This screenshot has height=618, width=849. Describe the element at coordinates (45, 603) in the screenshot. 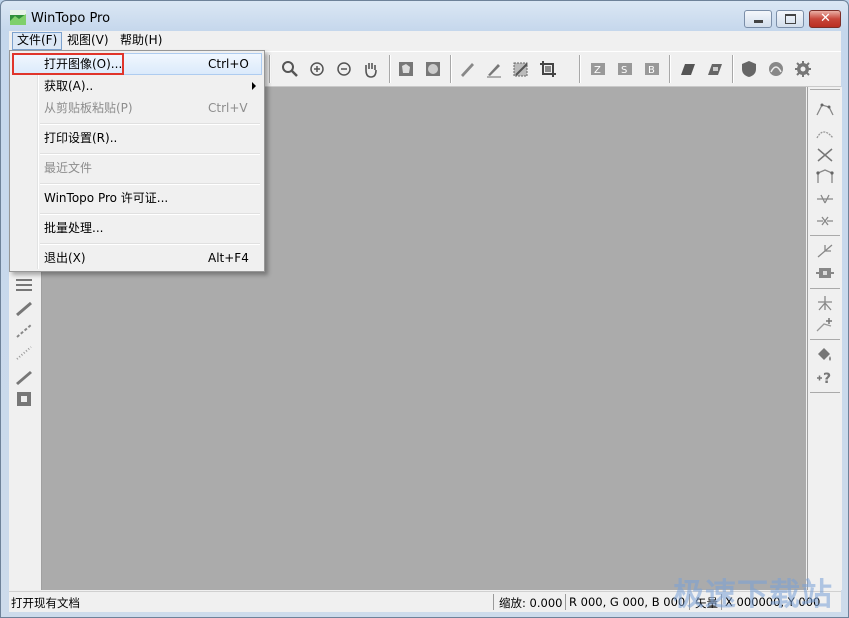

I see `status-message: 打开现有文档` at that location.